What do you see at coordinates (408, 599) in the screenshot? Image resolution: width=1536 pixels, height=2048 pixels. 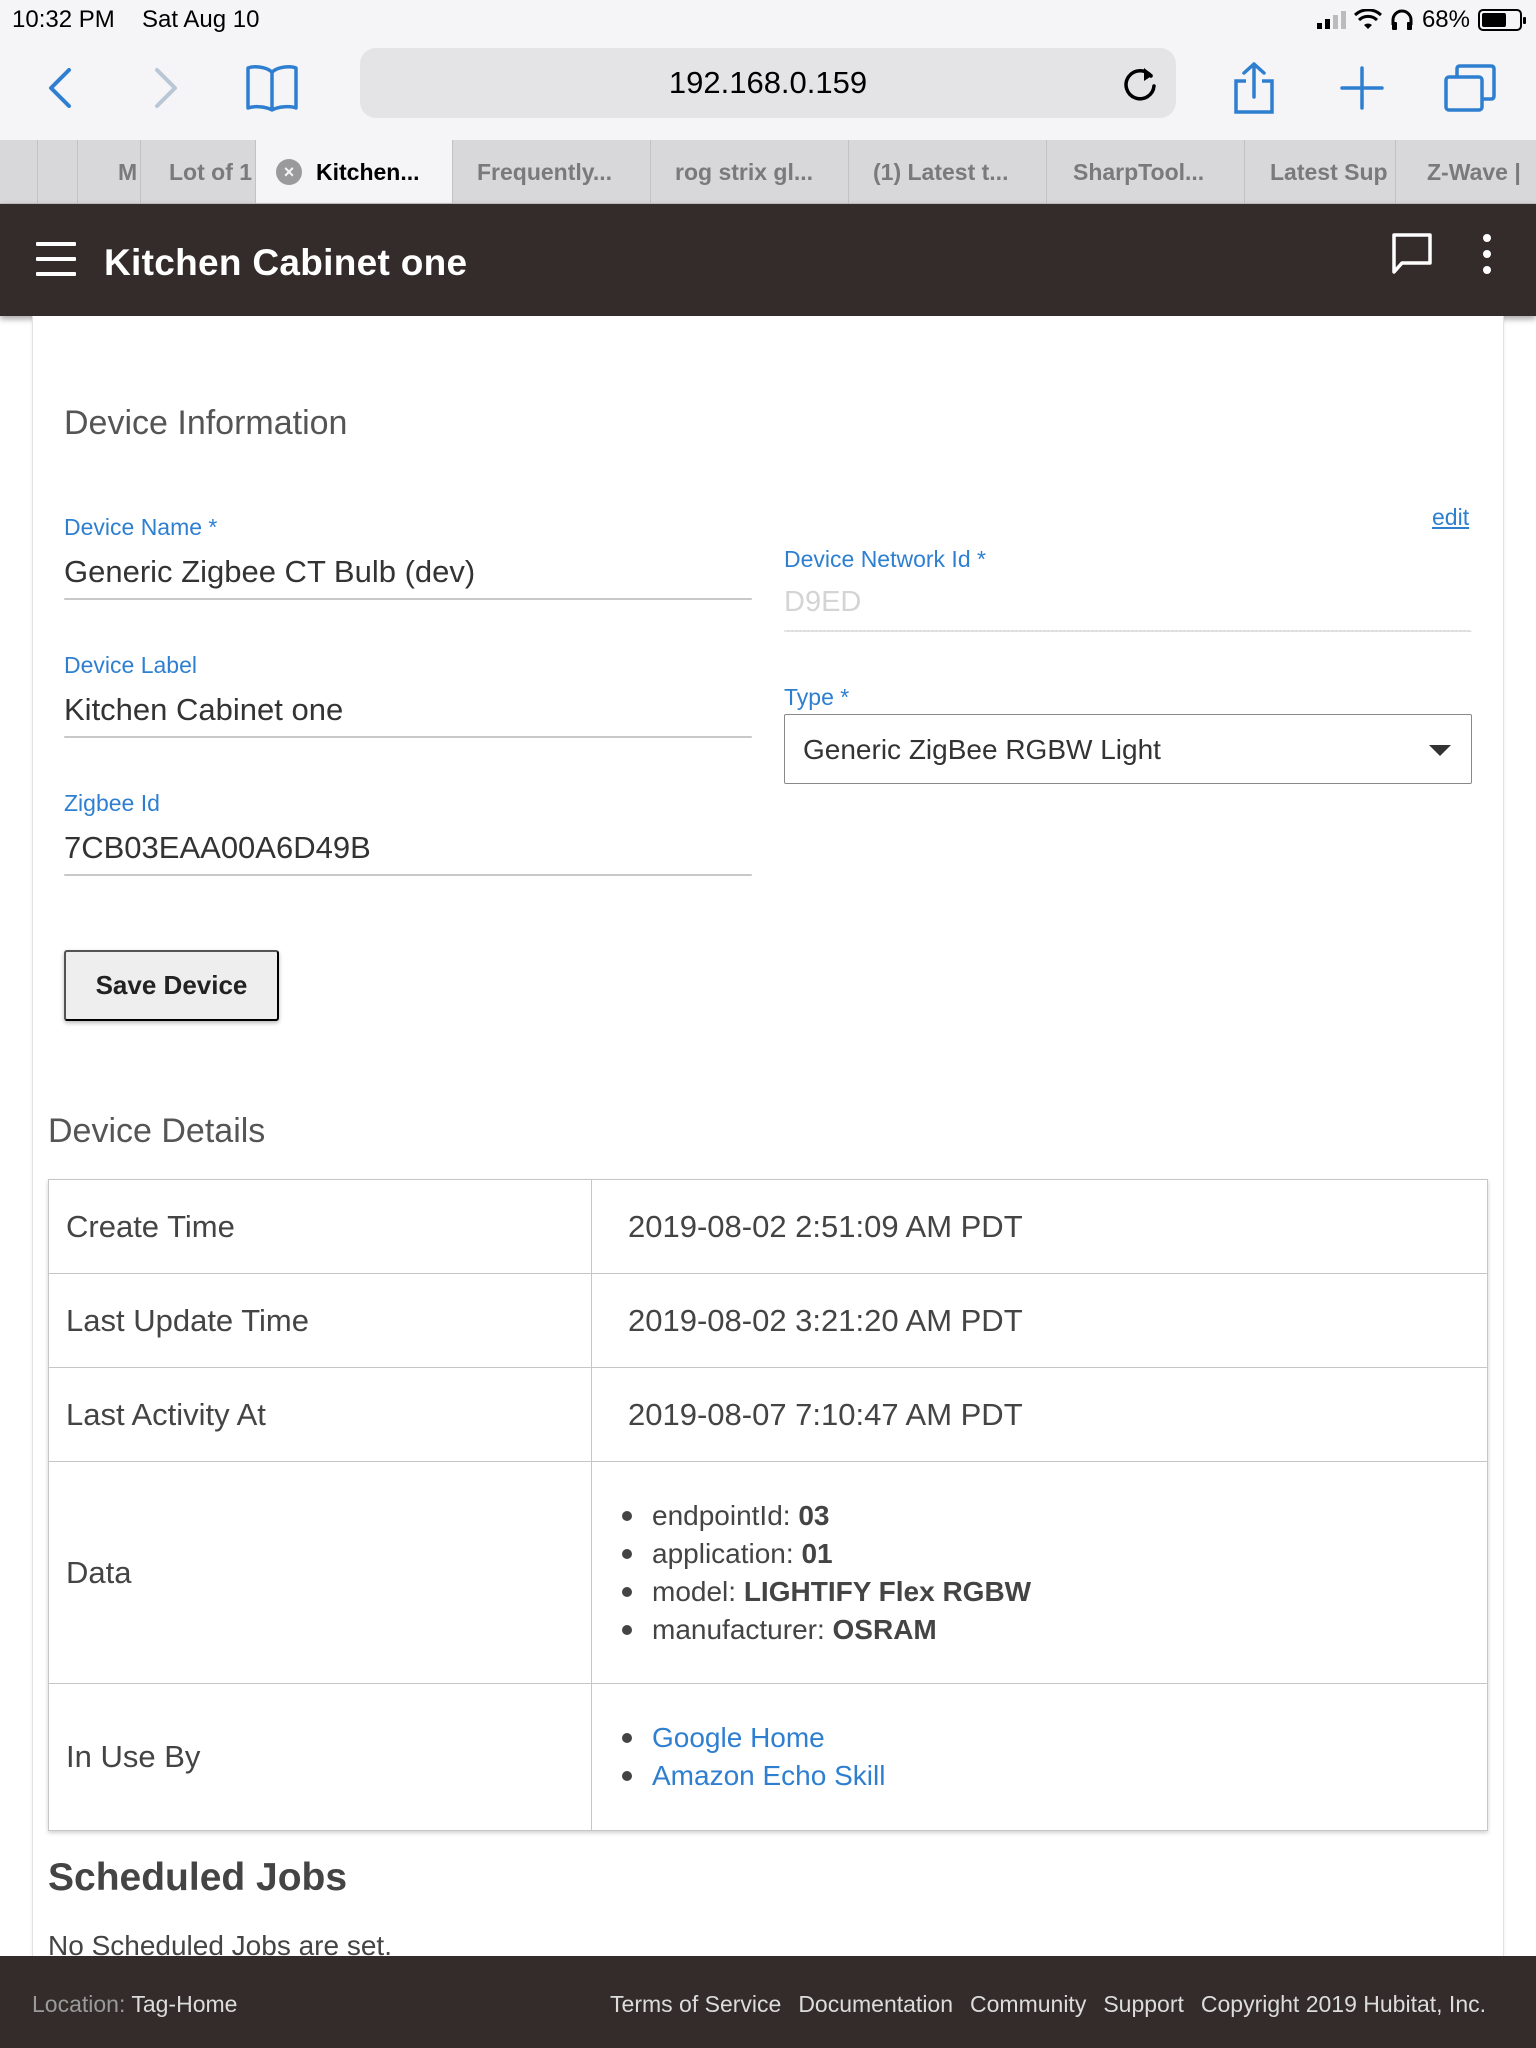 I see `device-name-underline` at bounding box center [408, 599].